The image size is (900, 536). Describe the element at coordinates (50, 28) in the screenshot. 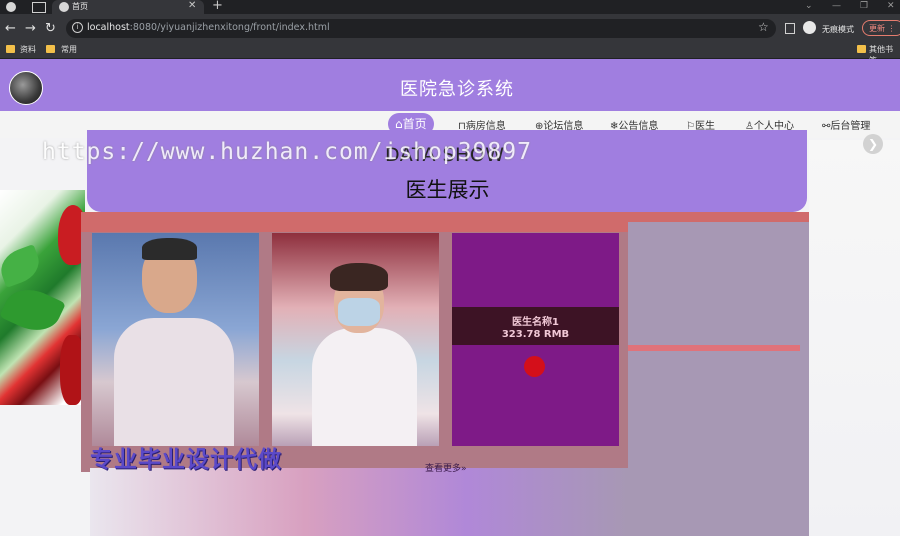

I see `reload-icon: ↻` at that location.